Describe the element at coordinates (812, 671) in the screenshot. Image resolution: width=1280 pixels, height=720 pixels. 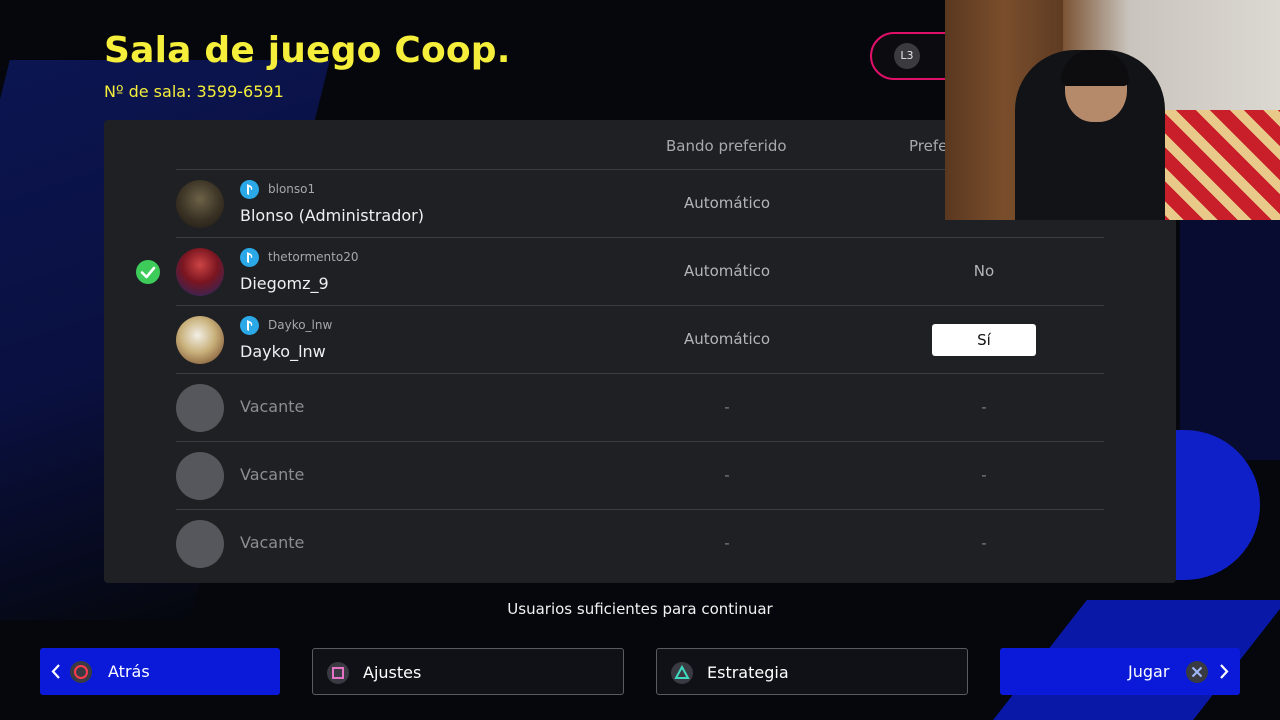
I see `strategy-button: Estrategia` at that location.